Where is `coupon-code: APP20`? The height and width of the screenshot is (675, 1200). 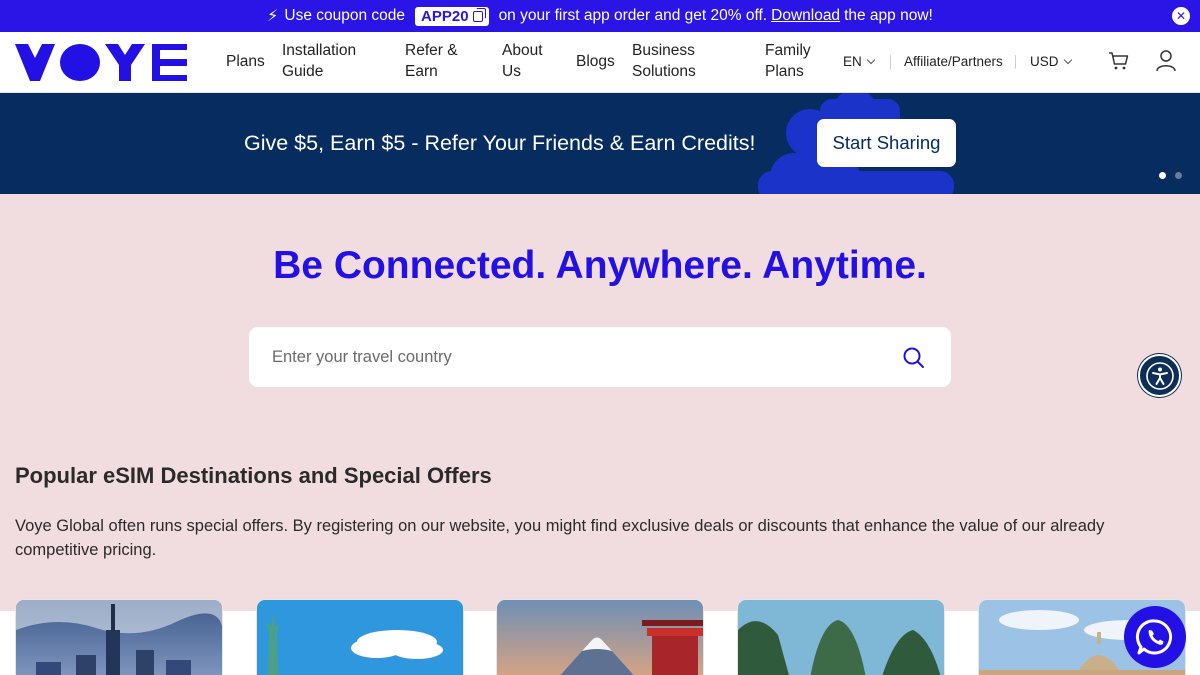
coupon-code: APP20 is located at coordinates (445, 16).